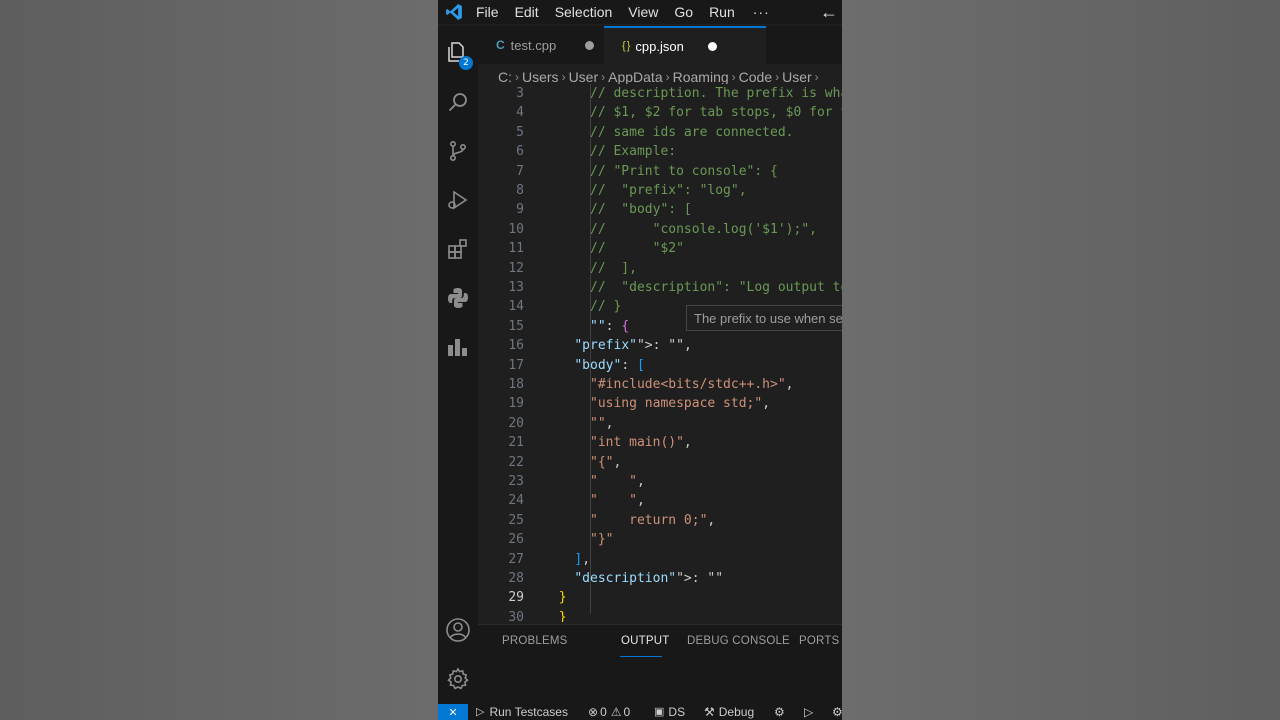 Image resolution: width=1280 pixels, height=720 pixels. What do you see at coordinates (516, 540) in the screenshot?
I see `line-number: 26` at bounding box center [516, 540].